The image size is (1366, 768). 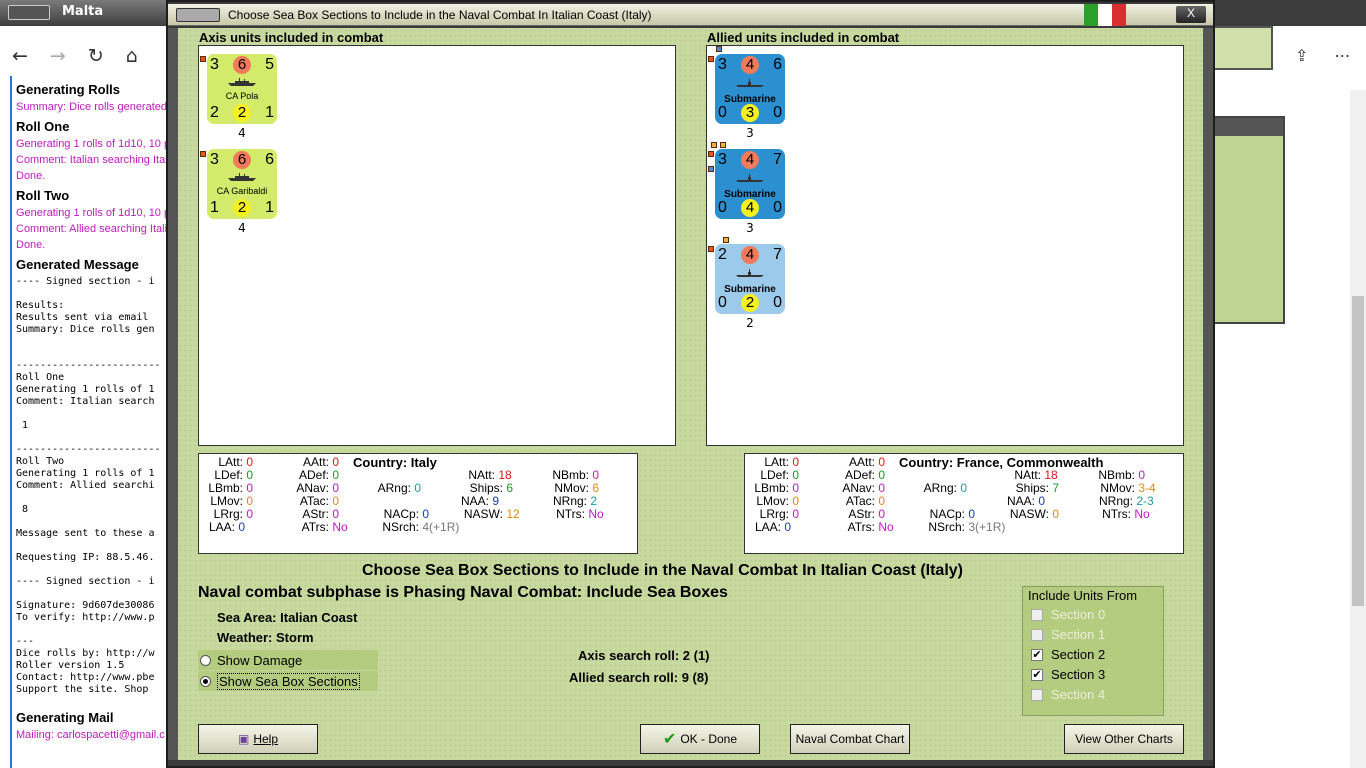 I want to click on stat-latt: LAtt: 0, so click(x=228, y=462).